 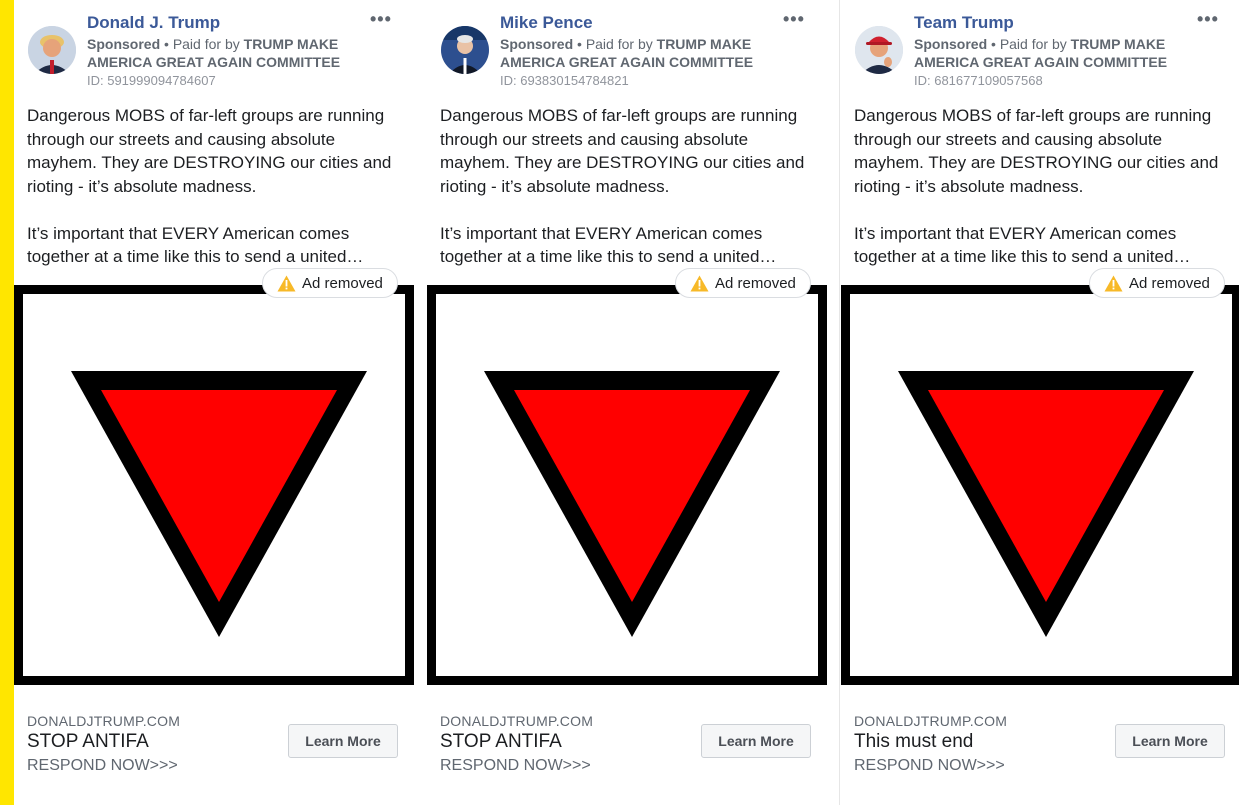 I want to click on advertiser-name: Team Trump, so click(x=964, y=23).